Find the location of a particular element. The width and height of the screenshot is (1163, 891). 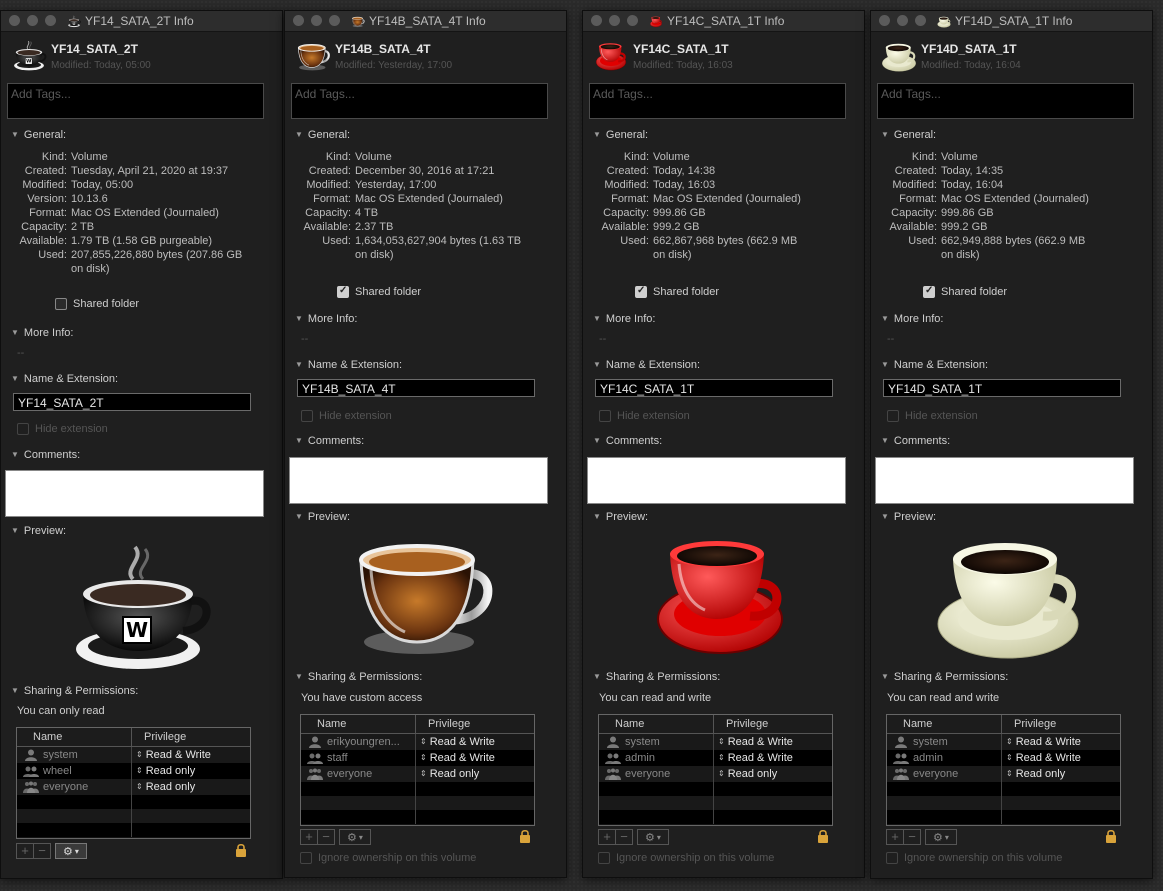

title-bar: YF14B_SATA_4T Info is located at coordinates (425, 21).